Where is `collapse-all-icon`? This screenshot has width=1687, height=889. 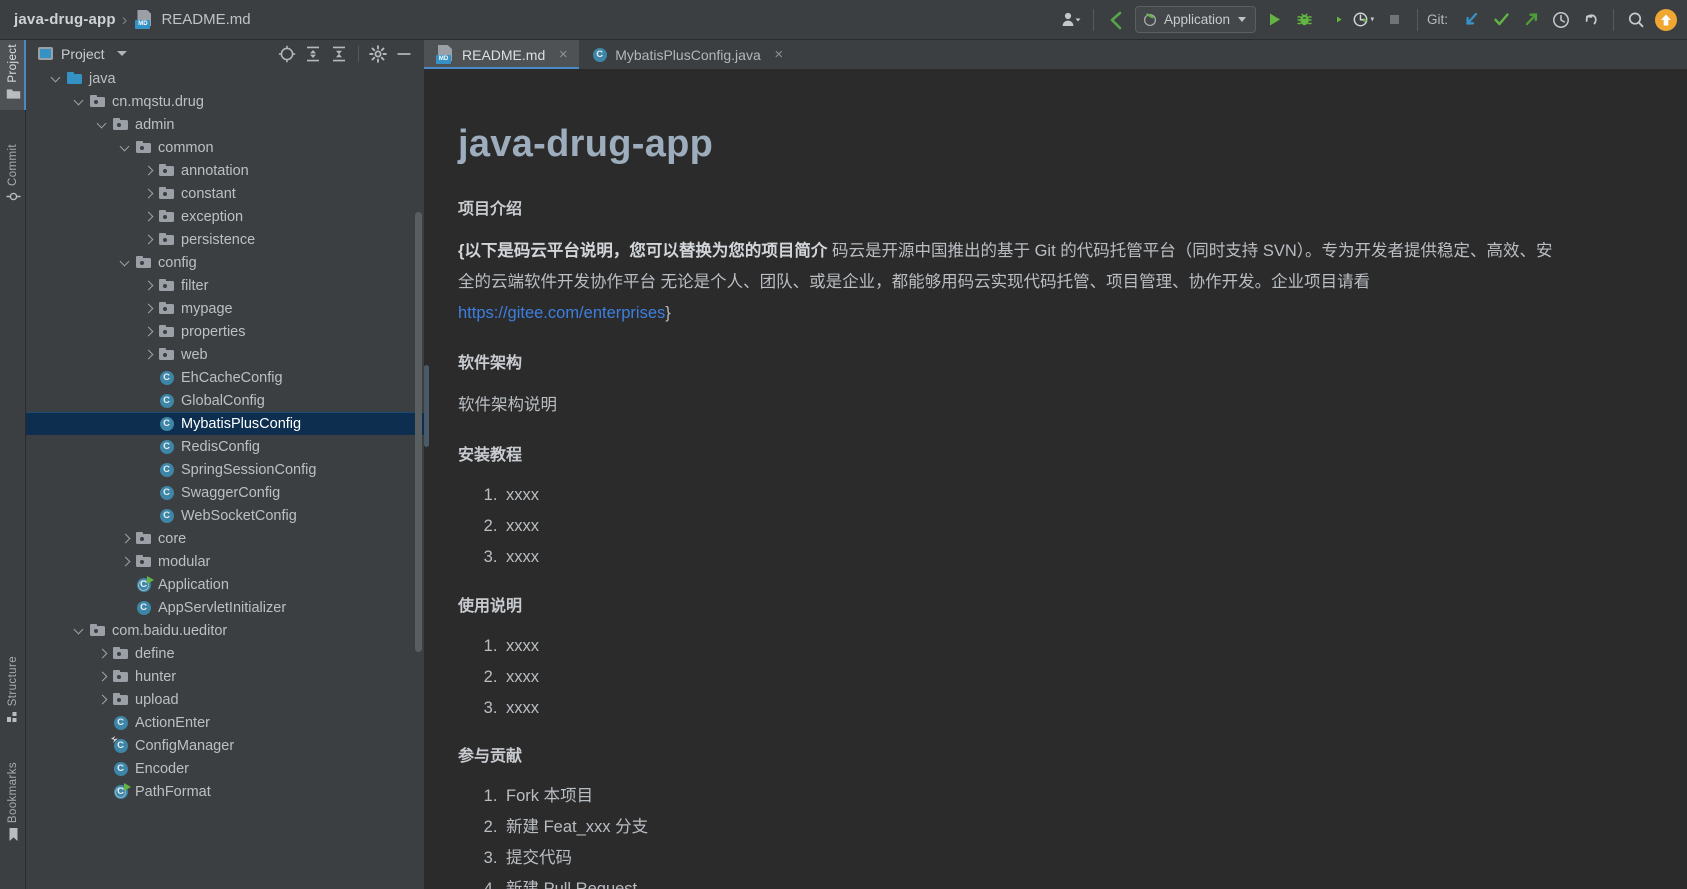 collapse-all-icon is located at coordinates (339, 54).